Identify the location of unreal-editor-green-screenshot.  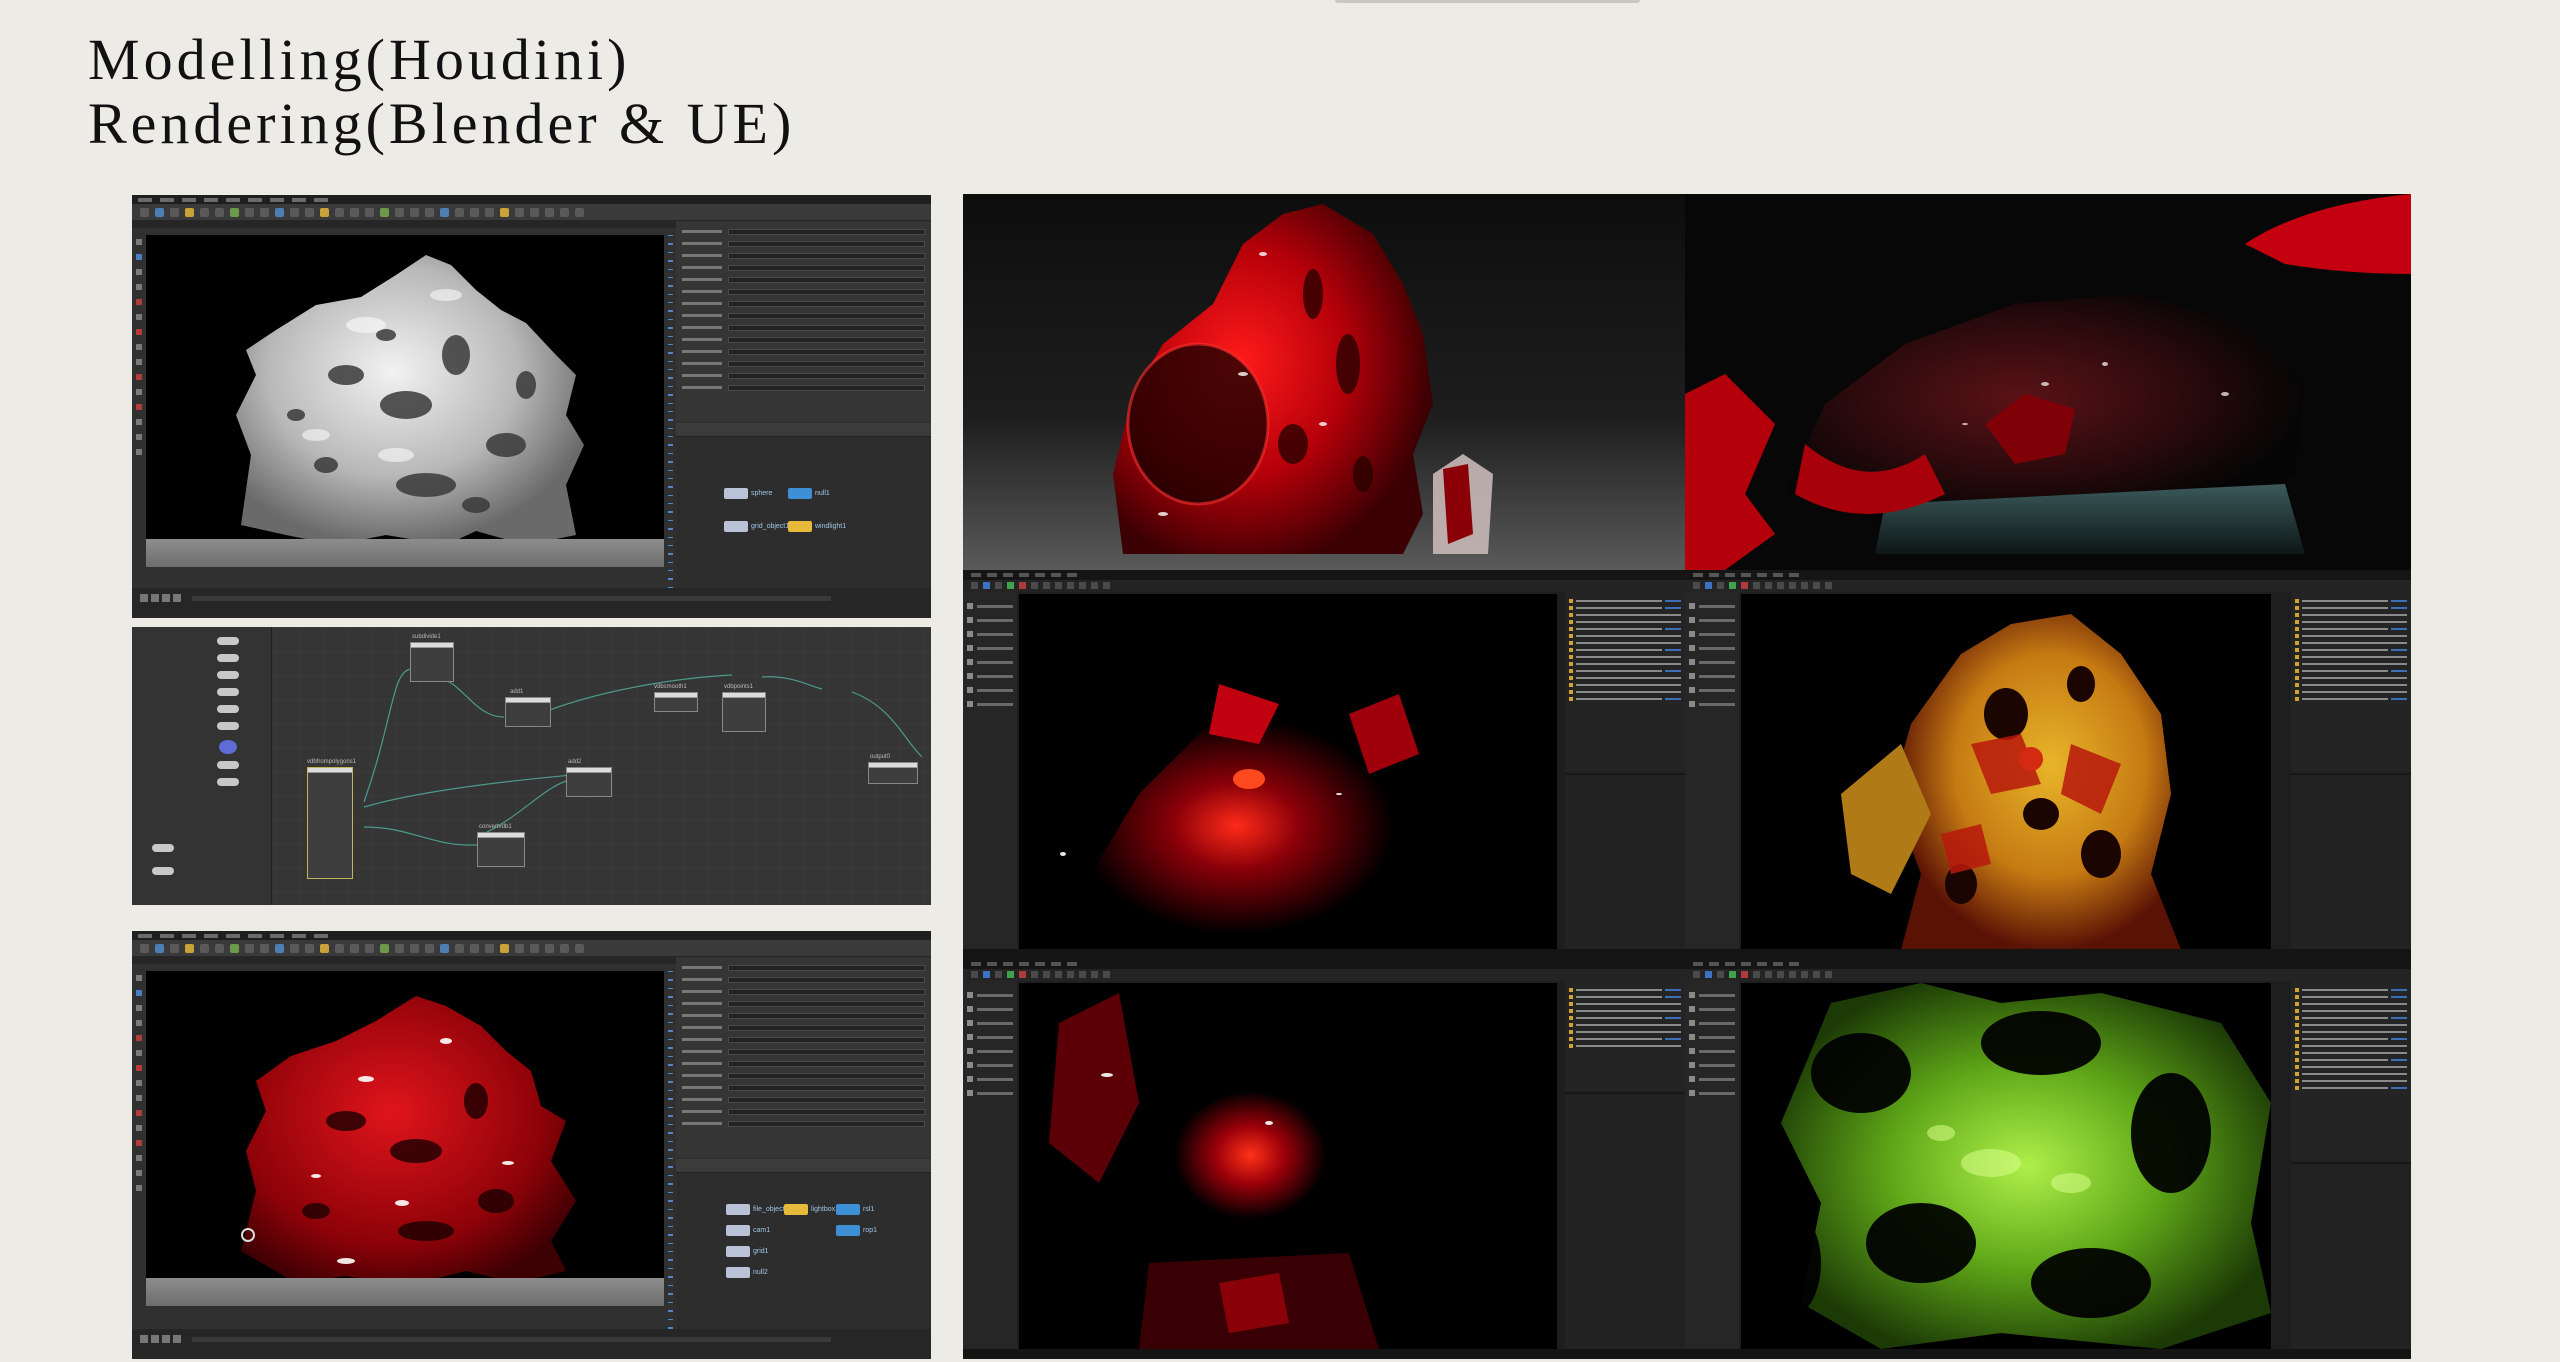
(2048, 1159).